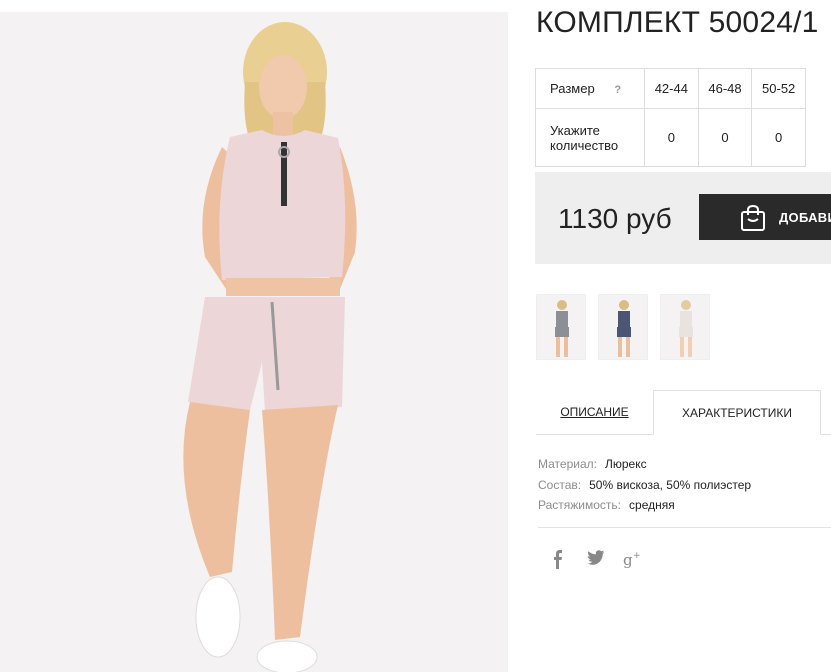 Image resolution: width=831 pixels, height=672 pixels. I want to click on property-value: 50% вискоза, 50% полиэстер, so click(670, 484).